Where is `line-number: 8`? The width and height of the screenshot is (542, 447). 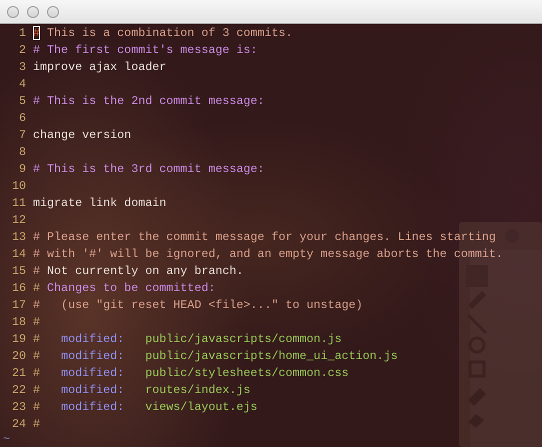 line-number: 8 is located at coordinates (22, 152).